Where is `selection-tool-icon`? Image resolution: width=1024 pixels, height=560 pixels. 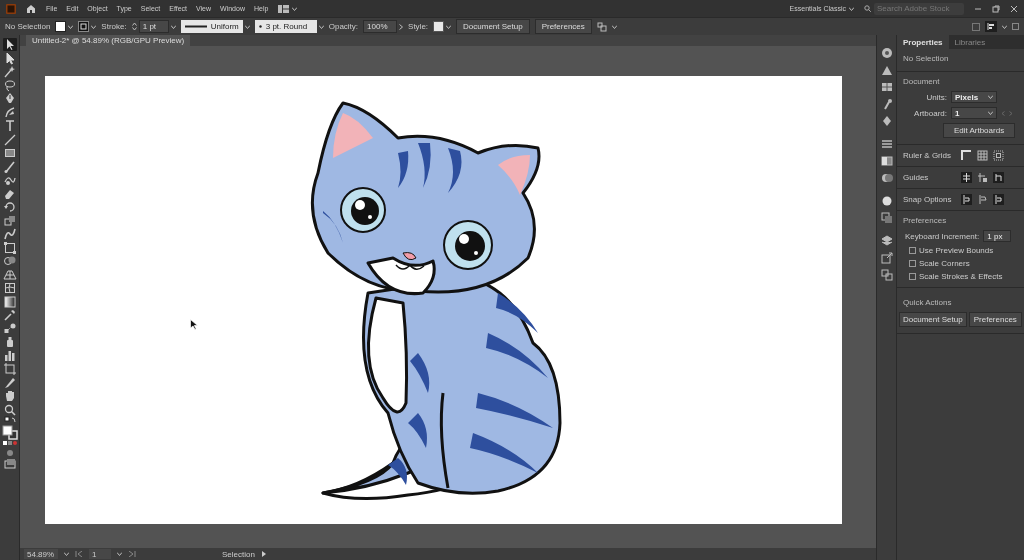 selection-tool-icon is located at coordinates (9, 44).